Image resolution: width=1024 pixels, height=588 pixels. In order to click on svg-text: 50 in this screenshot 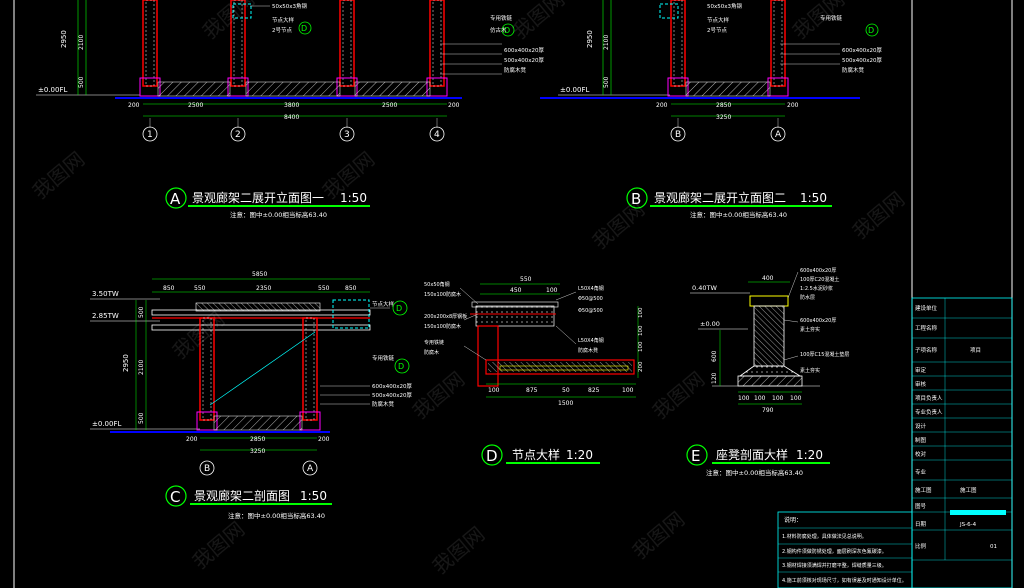, I will do `click(566, 390)`.